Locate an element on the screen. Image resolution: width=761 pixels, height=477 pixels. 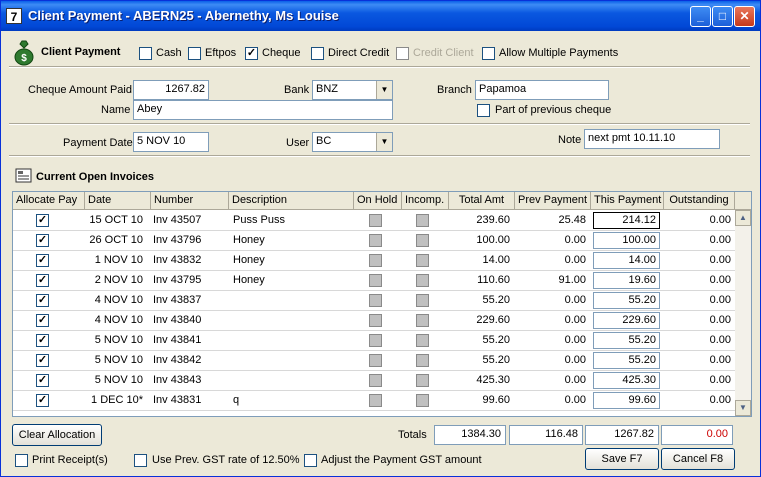
column-header: Date is located at coordinates (118, 201).